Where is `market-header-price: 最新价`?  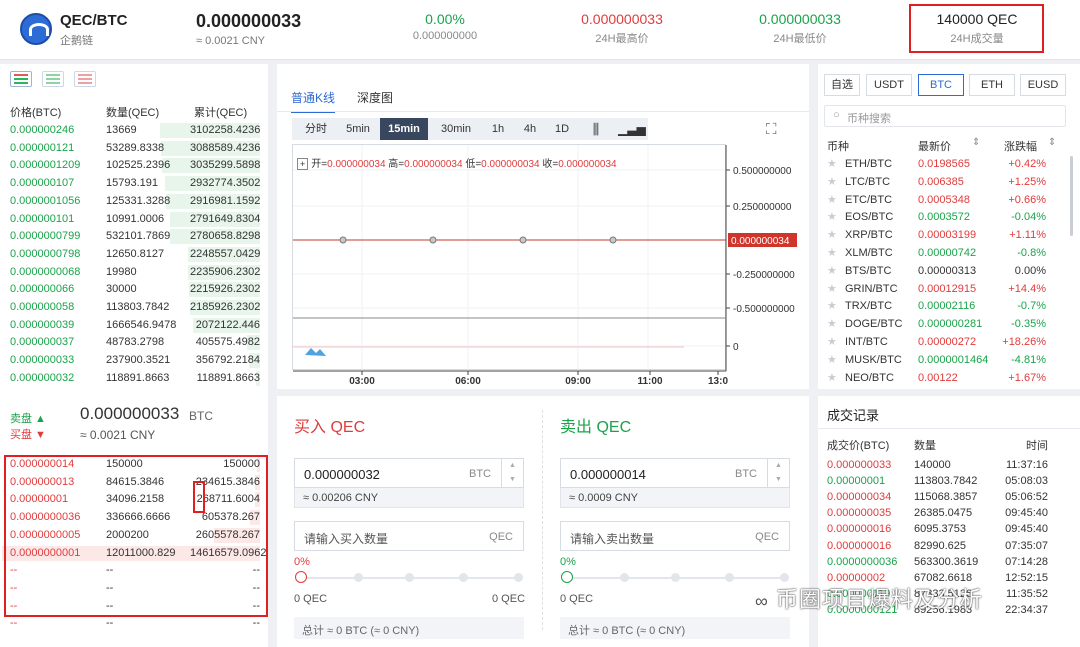 market-header-price: 最新价 is located at coordinates (934, 146).